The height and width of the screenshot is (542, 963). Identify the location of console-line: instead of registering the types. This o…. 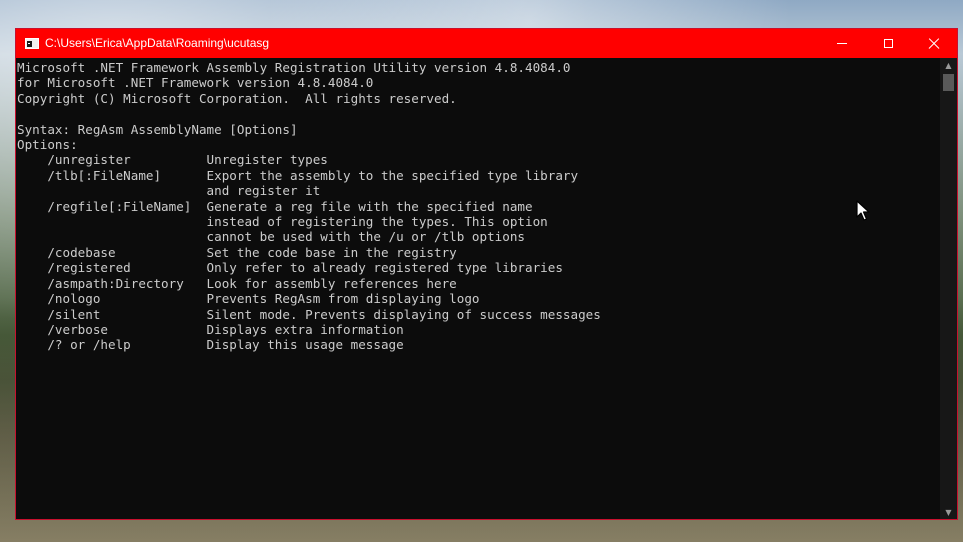
(282, 222).